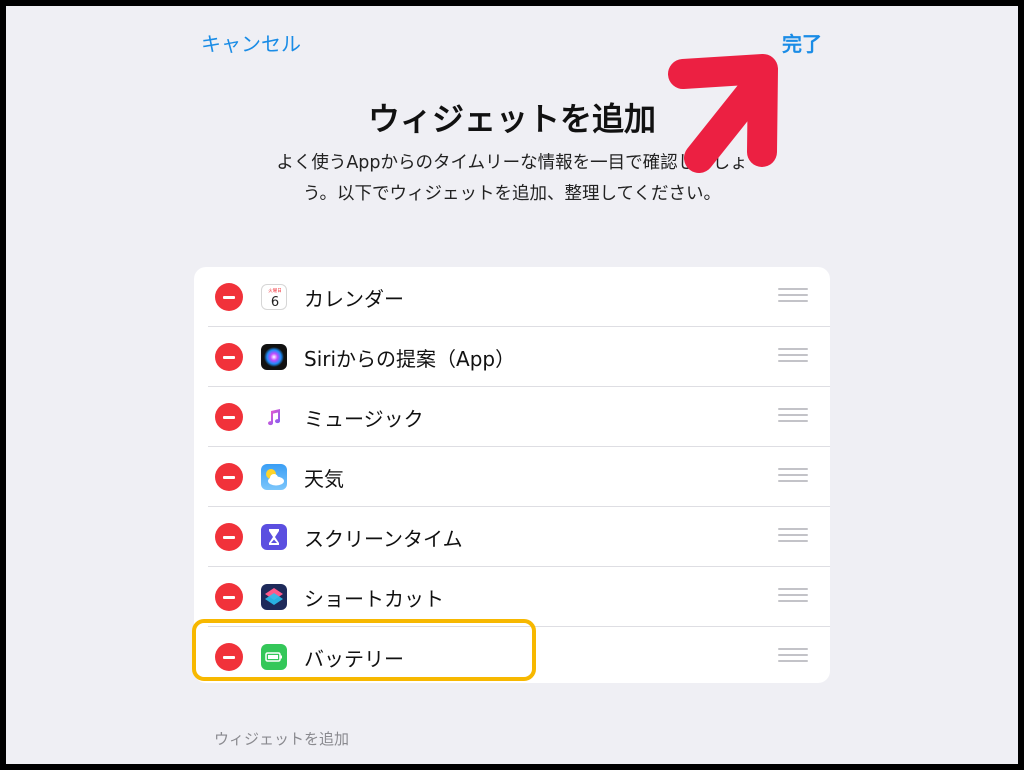 This screenshot has width=1024, height=770. I want to click on description-line-2: う。以下でウィジェットを追加、整理してください。, so click(512, 194).